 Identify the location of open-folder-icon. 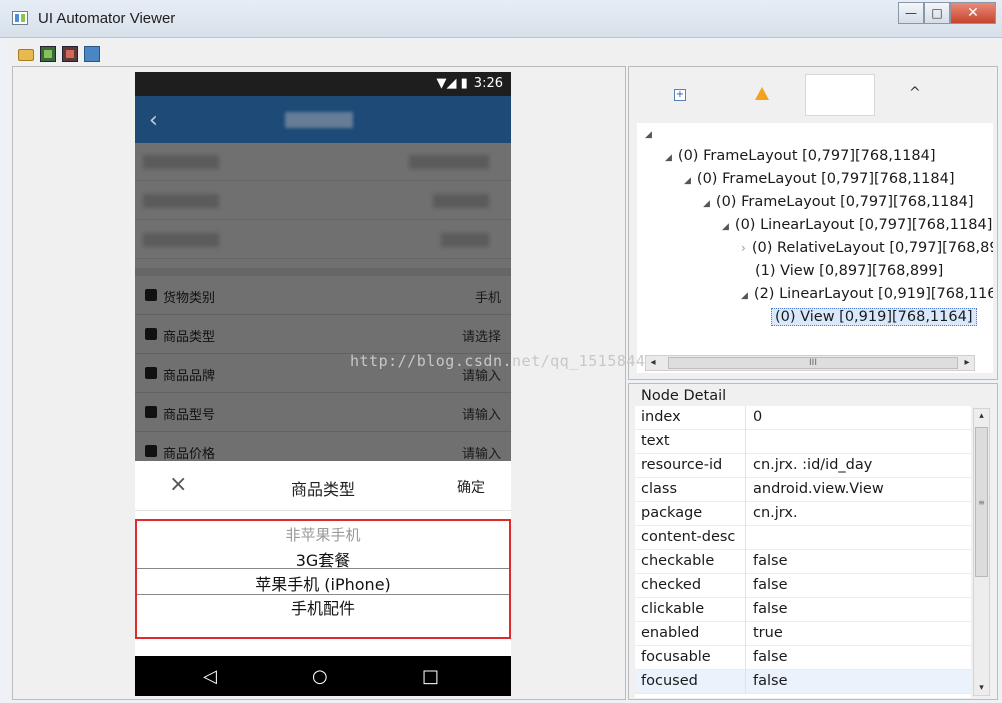
(26, 55).